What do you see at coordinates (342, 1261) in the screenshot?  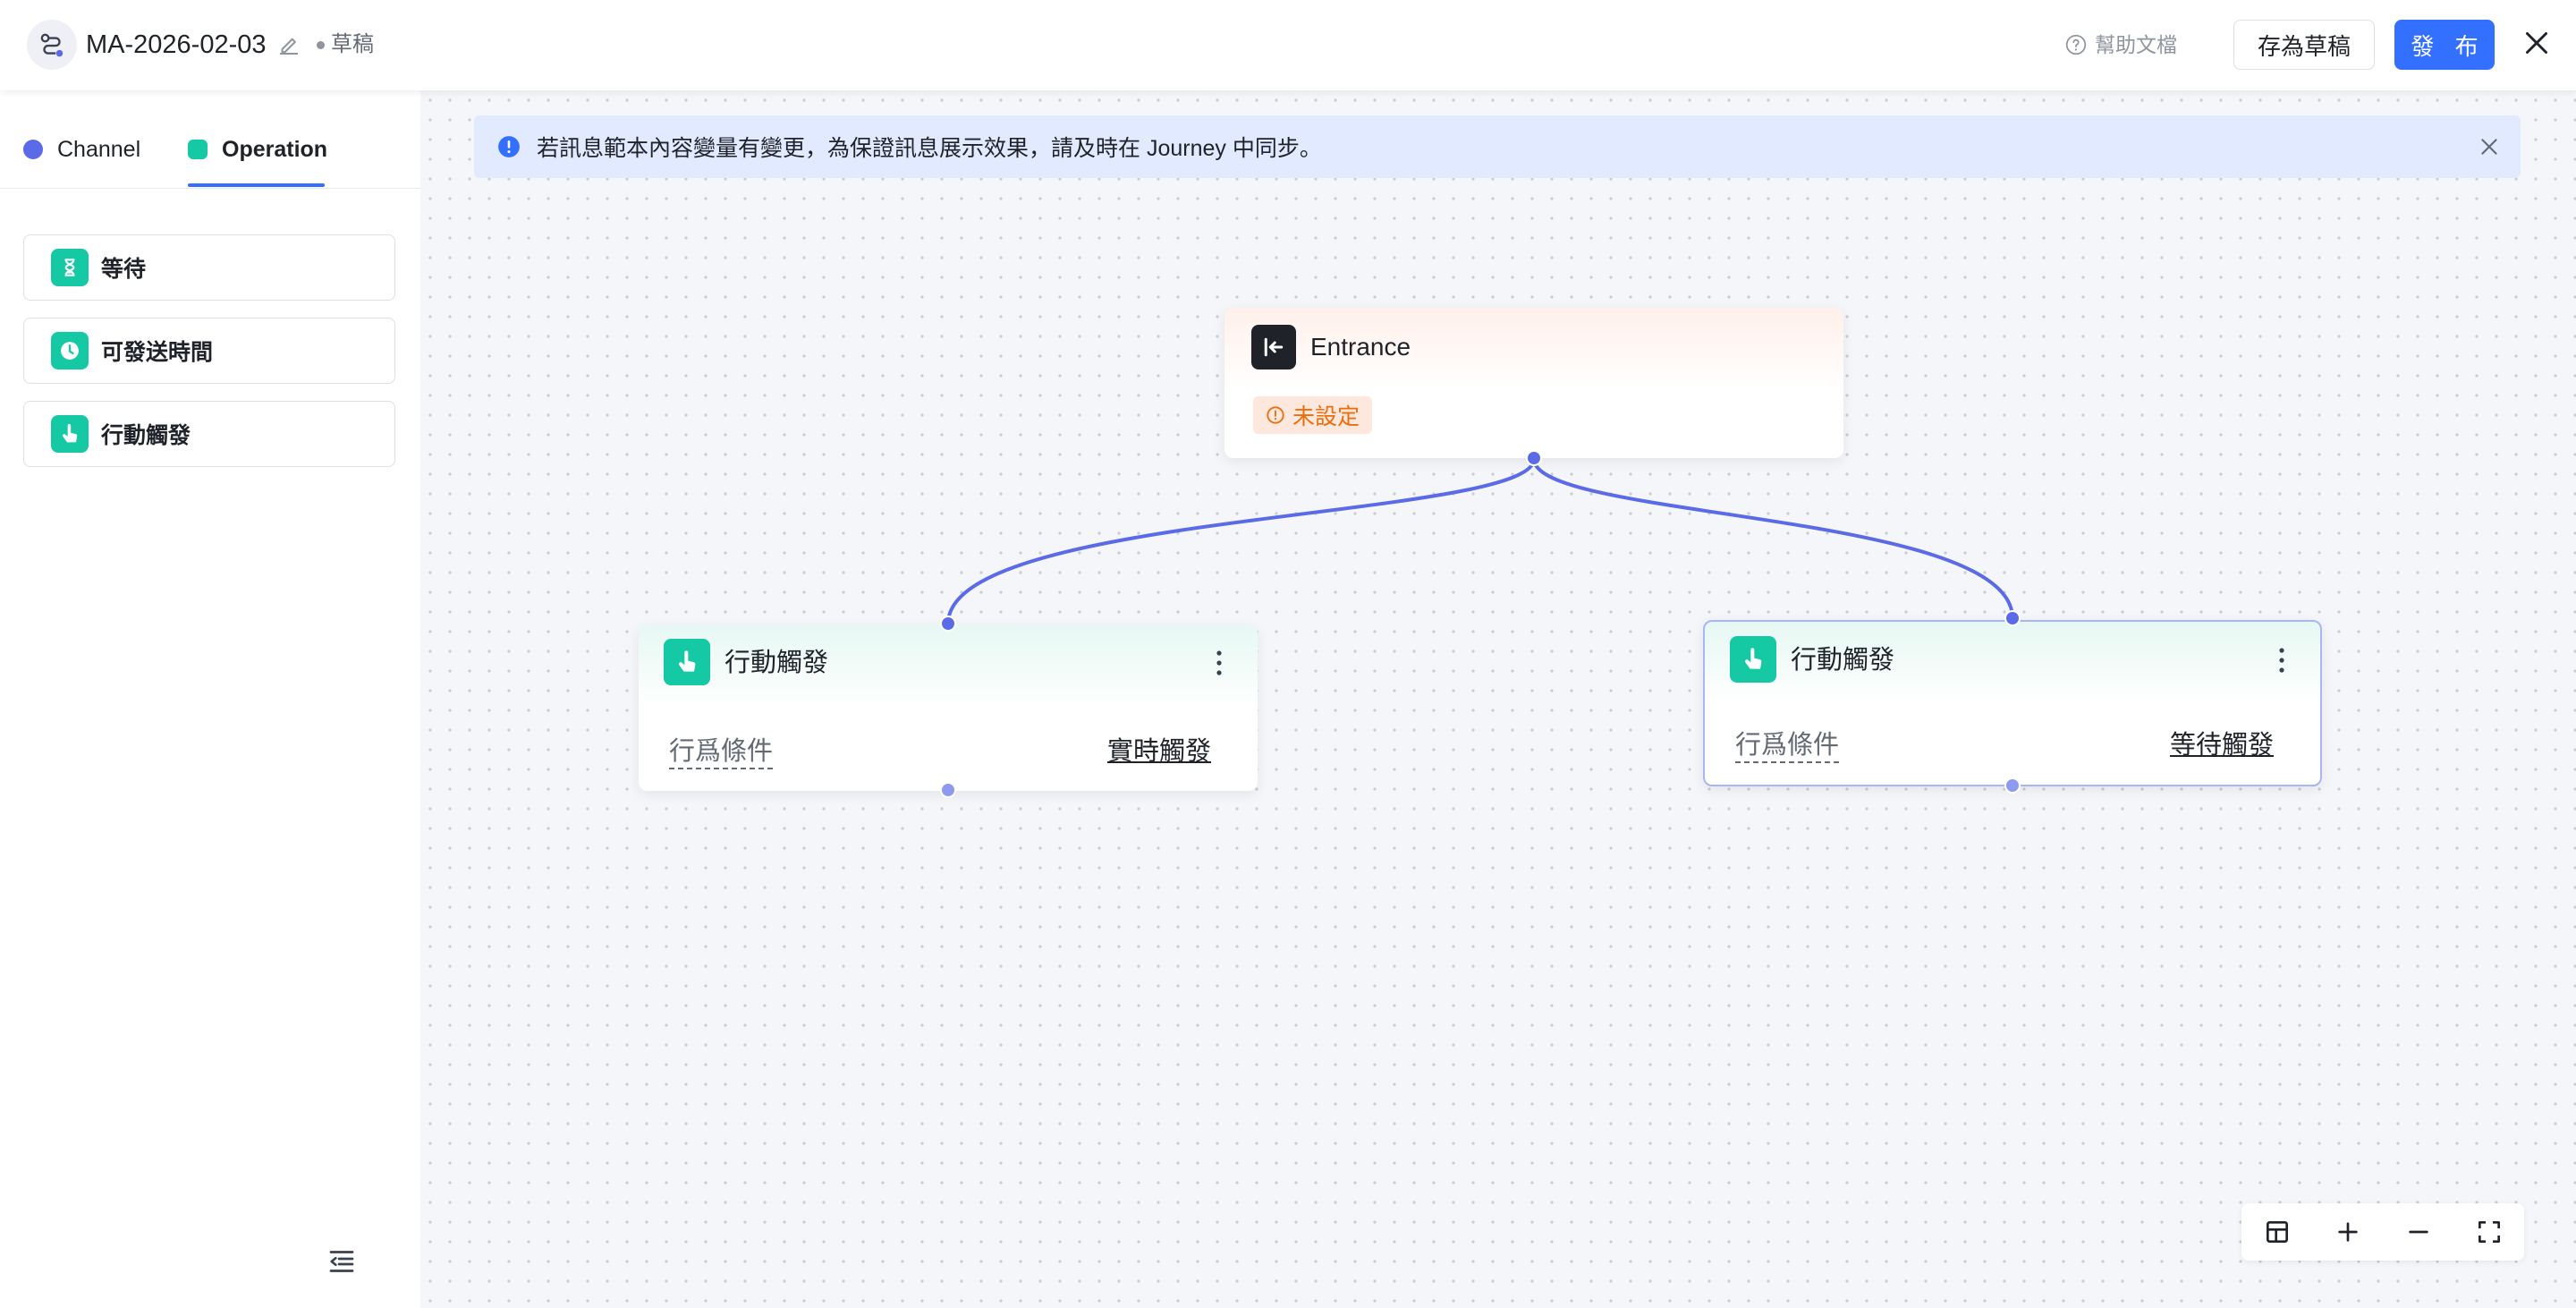 I see `collapse-sidebar-icon` at bounding box center [342, 1261].